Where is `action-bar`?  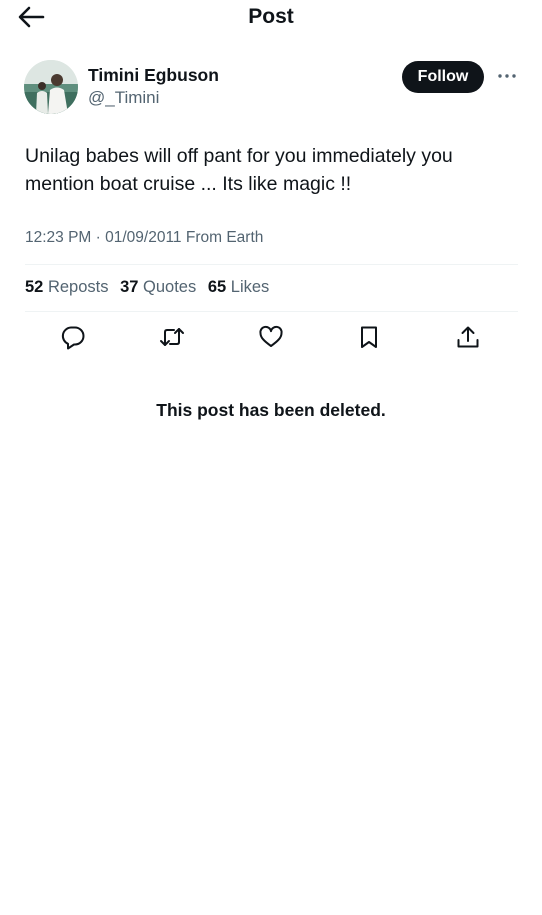 action-bar is located at coordinates (271, 339).